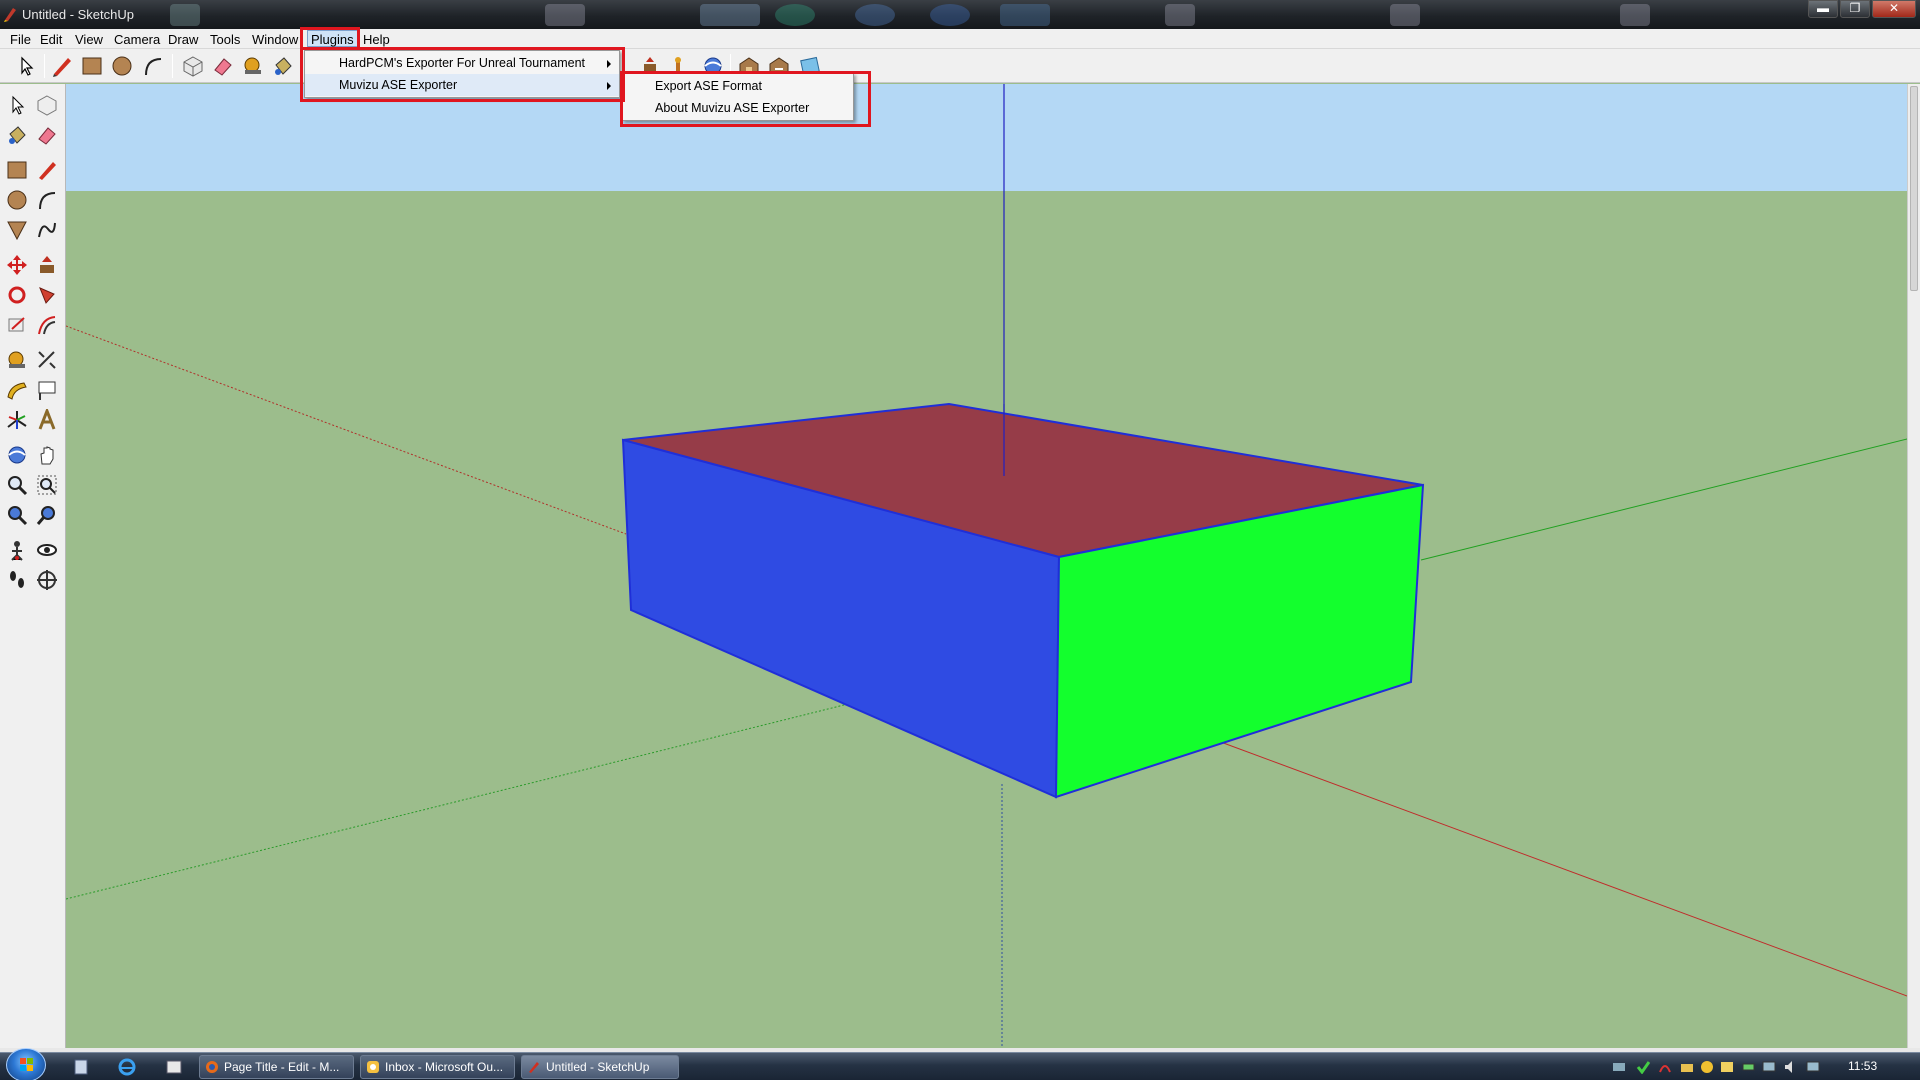  Describe the element at coordinates (1913, 566) in the screenshot. I see `vertical-scrollbar` at that location.